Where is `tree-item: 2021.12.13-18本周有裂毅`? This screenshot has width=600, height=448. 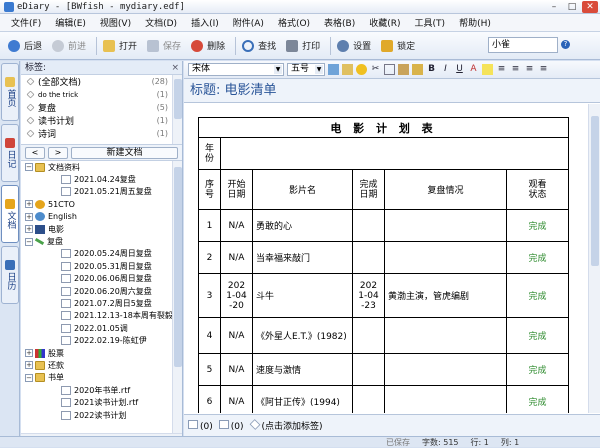 tree-item: 2021.12.13-18本周有裂毅 is located at coordinates (101, 316).